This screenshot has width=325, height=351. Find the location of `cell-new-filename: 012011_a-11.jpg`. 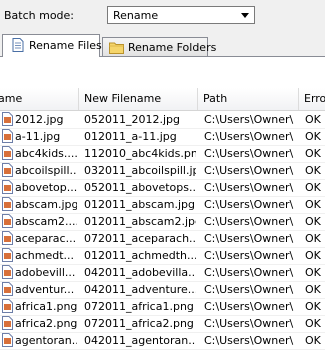

cell-new-filename: 012011_a-11.jpg is located at coordinates (130, 136).